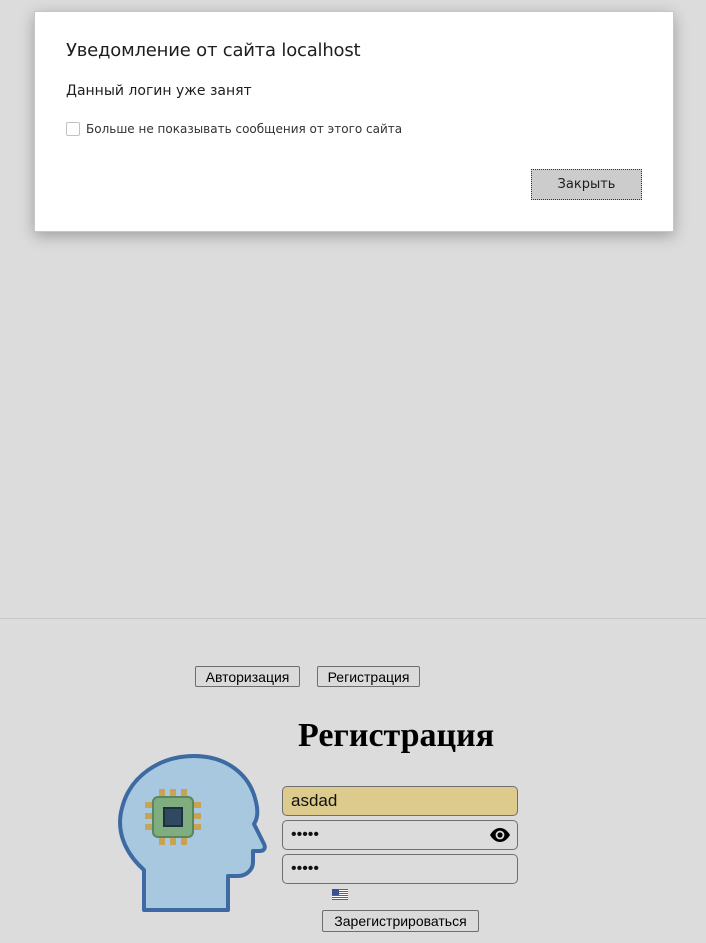 The image size is (706, 943). What do you see at coordinates (500, 835) in the screenshot?
I see `eye-icon` at bounding box center [500, 835].